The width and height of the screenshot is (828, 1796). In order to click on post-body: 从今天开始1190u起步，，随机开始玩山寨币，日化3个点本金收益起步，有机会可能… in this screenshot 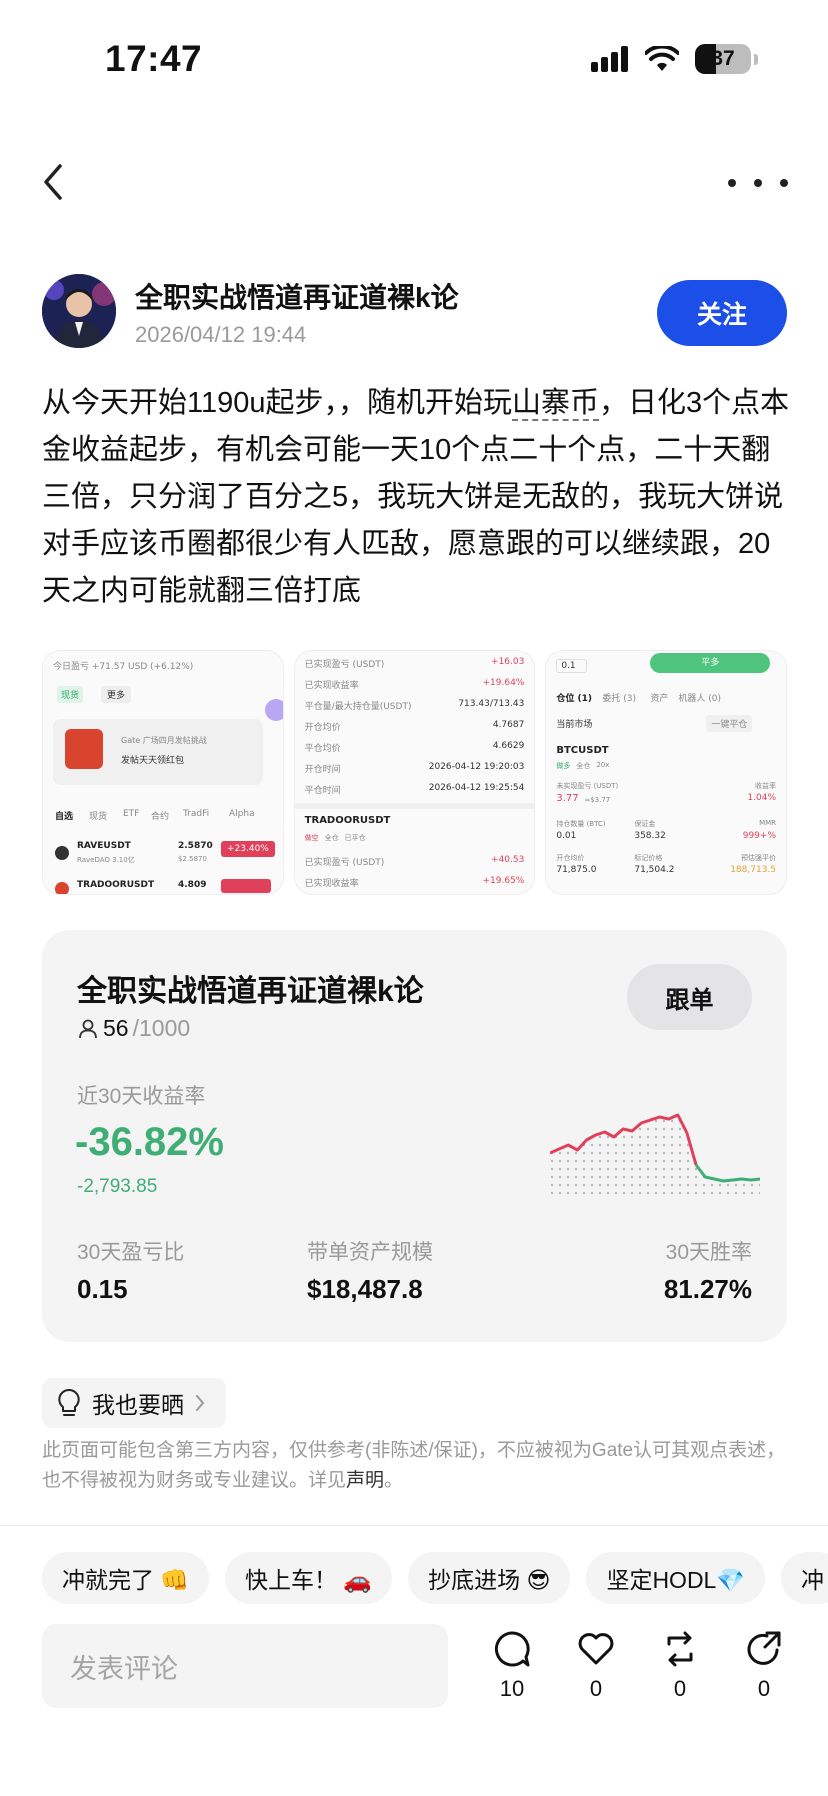, I will do `click(417, 497)`.